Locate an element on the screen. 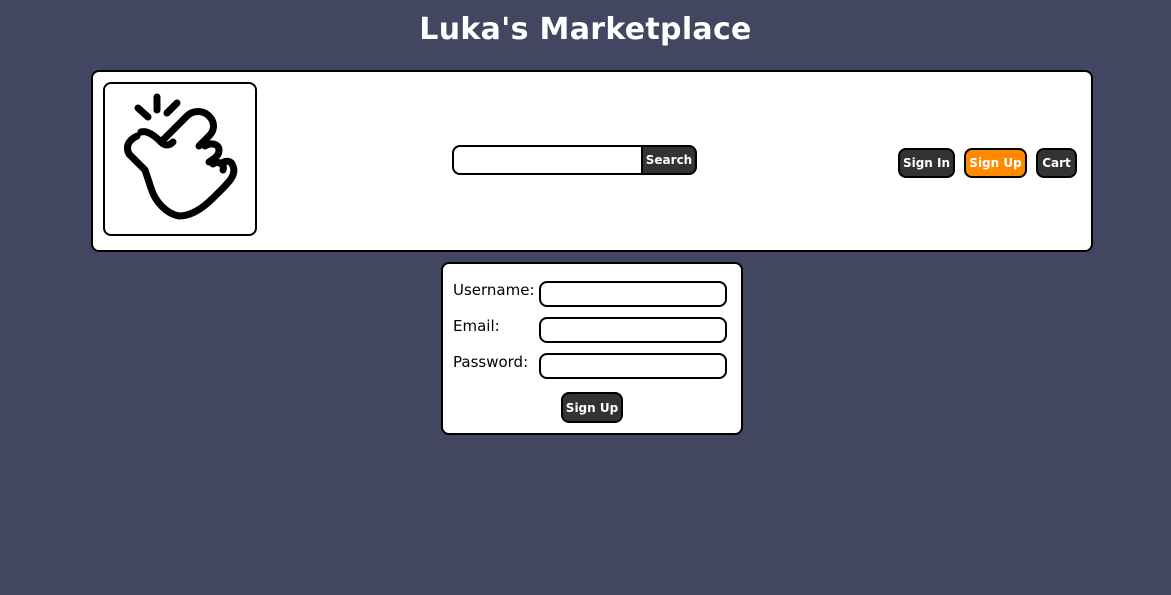 The width and height of the screenshot is (1171, 595). sign-in-button: Sign In is located at coordinates (926, 163).